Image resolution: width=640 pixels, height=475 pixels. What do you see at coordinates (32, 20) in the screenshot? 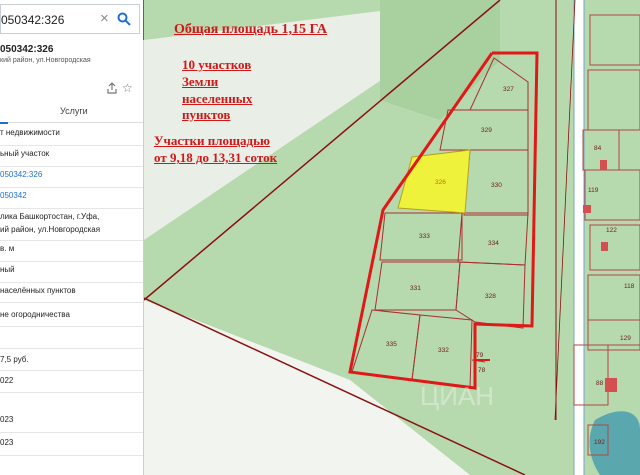
I see `search-input: 050342:326` at bounding box center [32, 20].